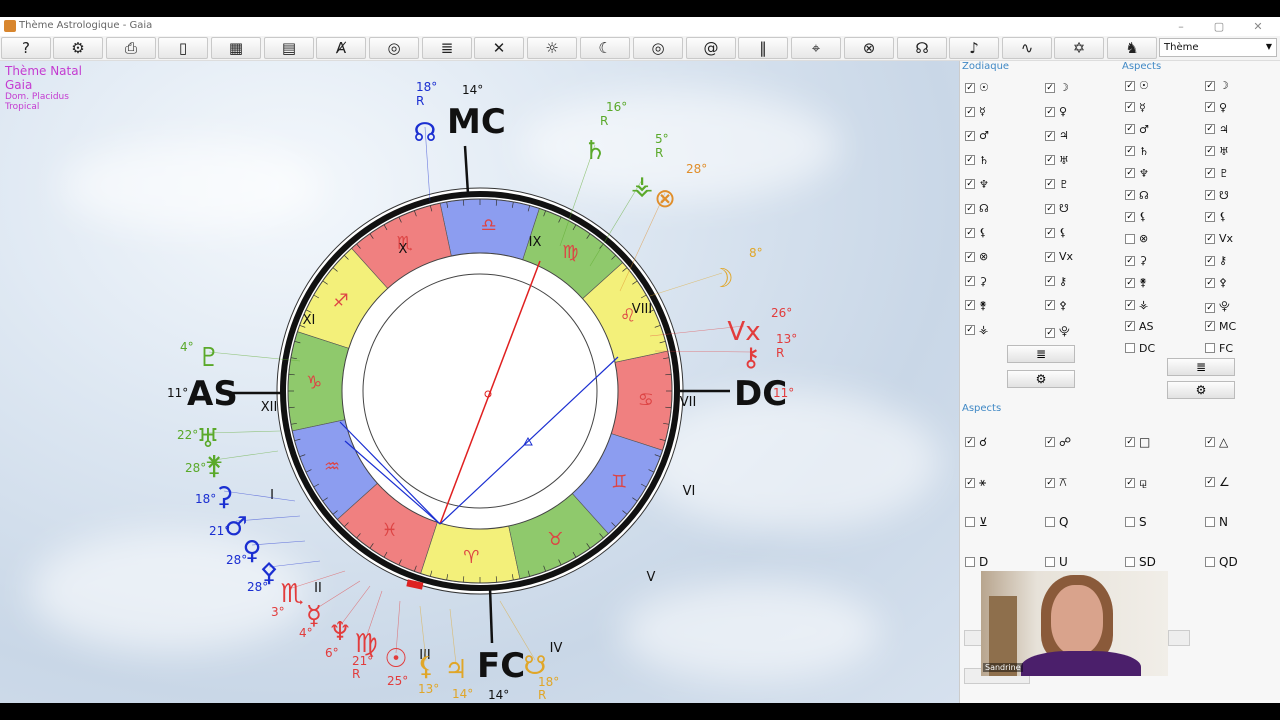 The width and height of the screenshot is (1280, 720). What do you see at coordinates (605, 48) in the screenshot?
I see `calendar-moon-button: ☾` at bounding box center [605, 48].